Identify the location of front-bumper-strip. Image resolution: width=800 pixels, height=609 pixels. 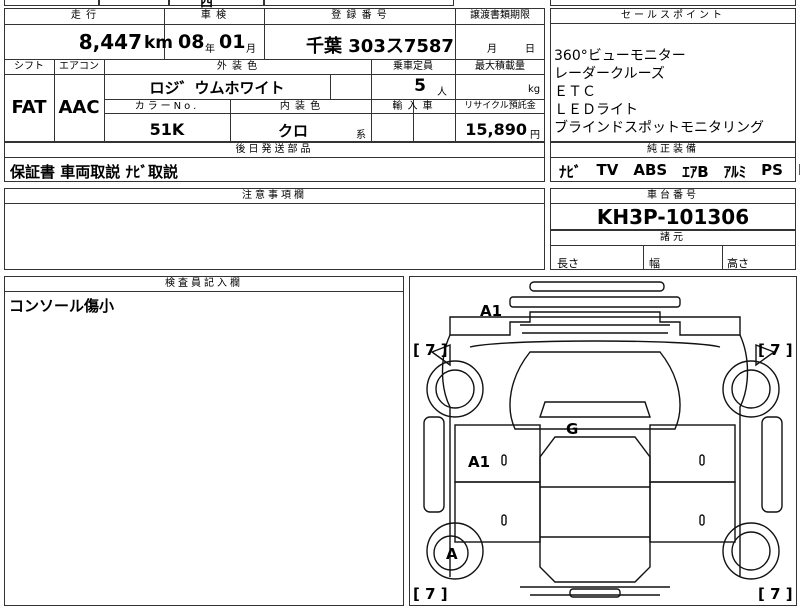
(597, 286).